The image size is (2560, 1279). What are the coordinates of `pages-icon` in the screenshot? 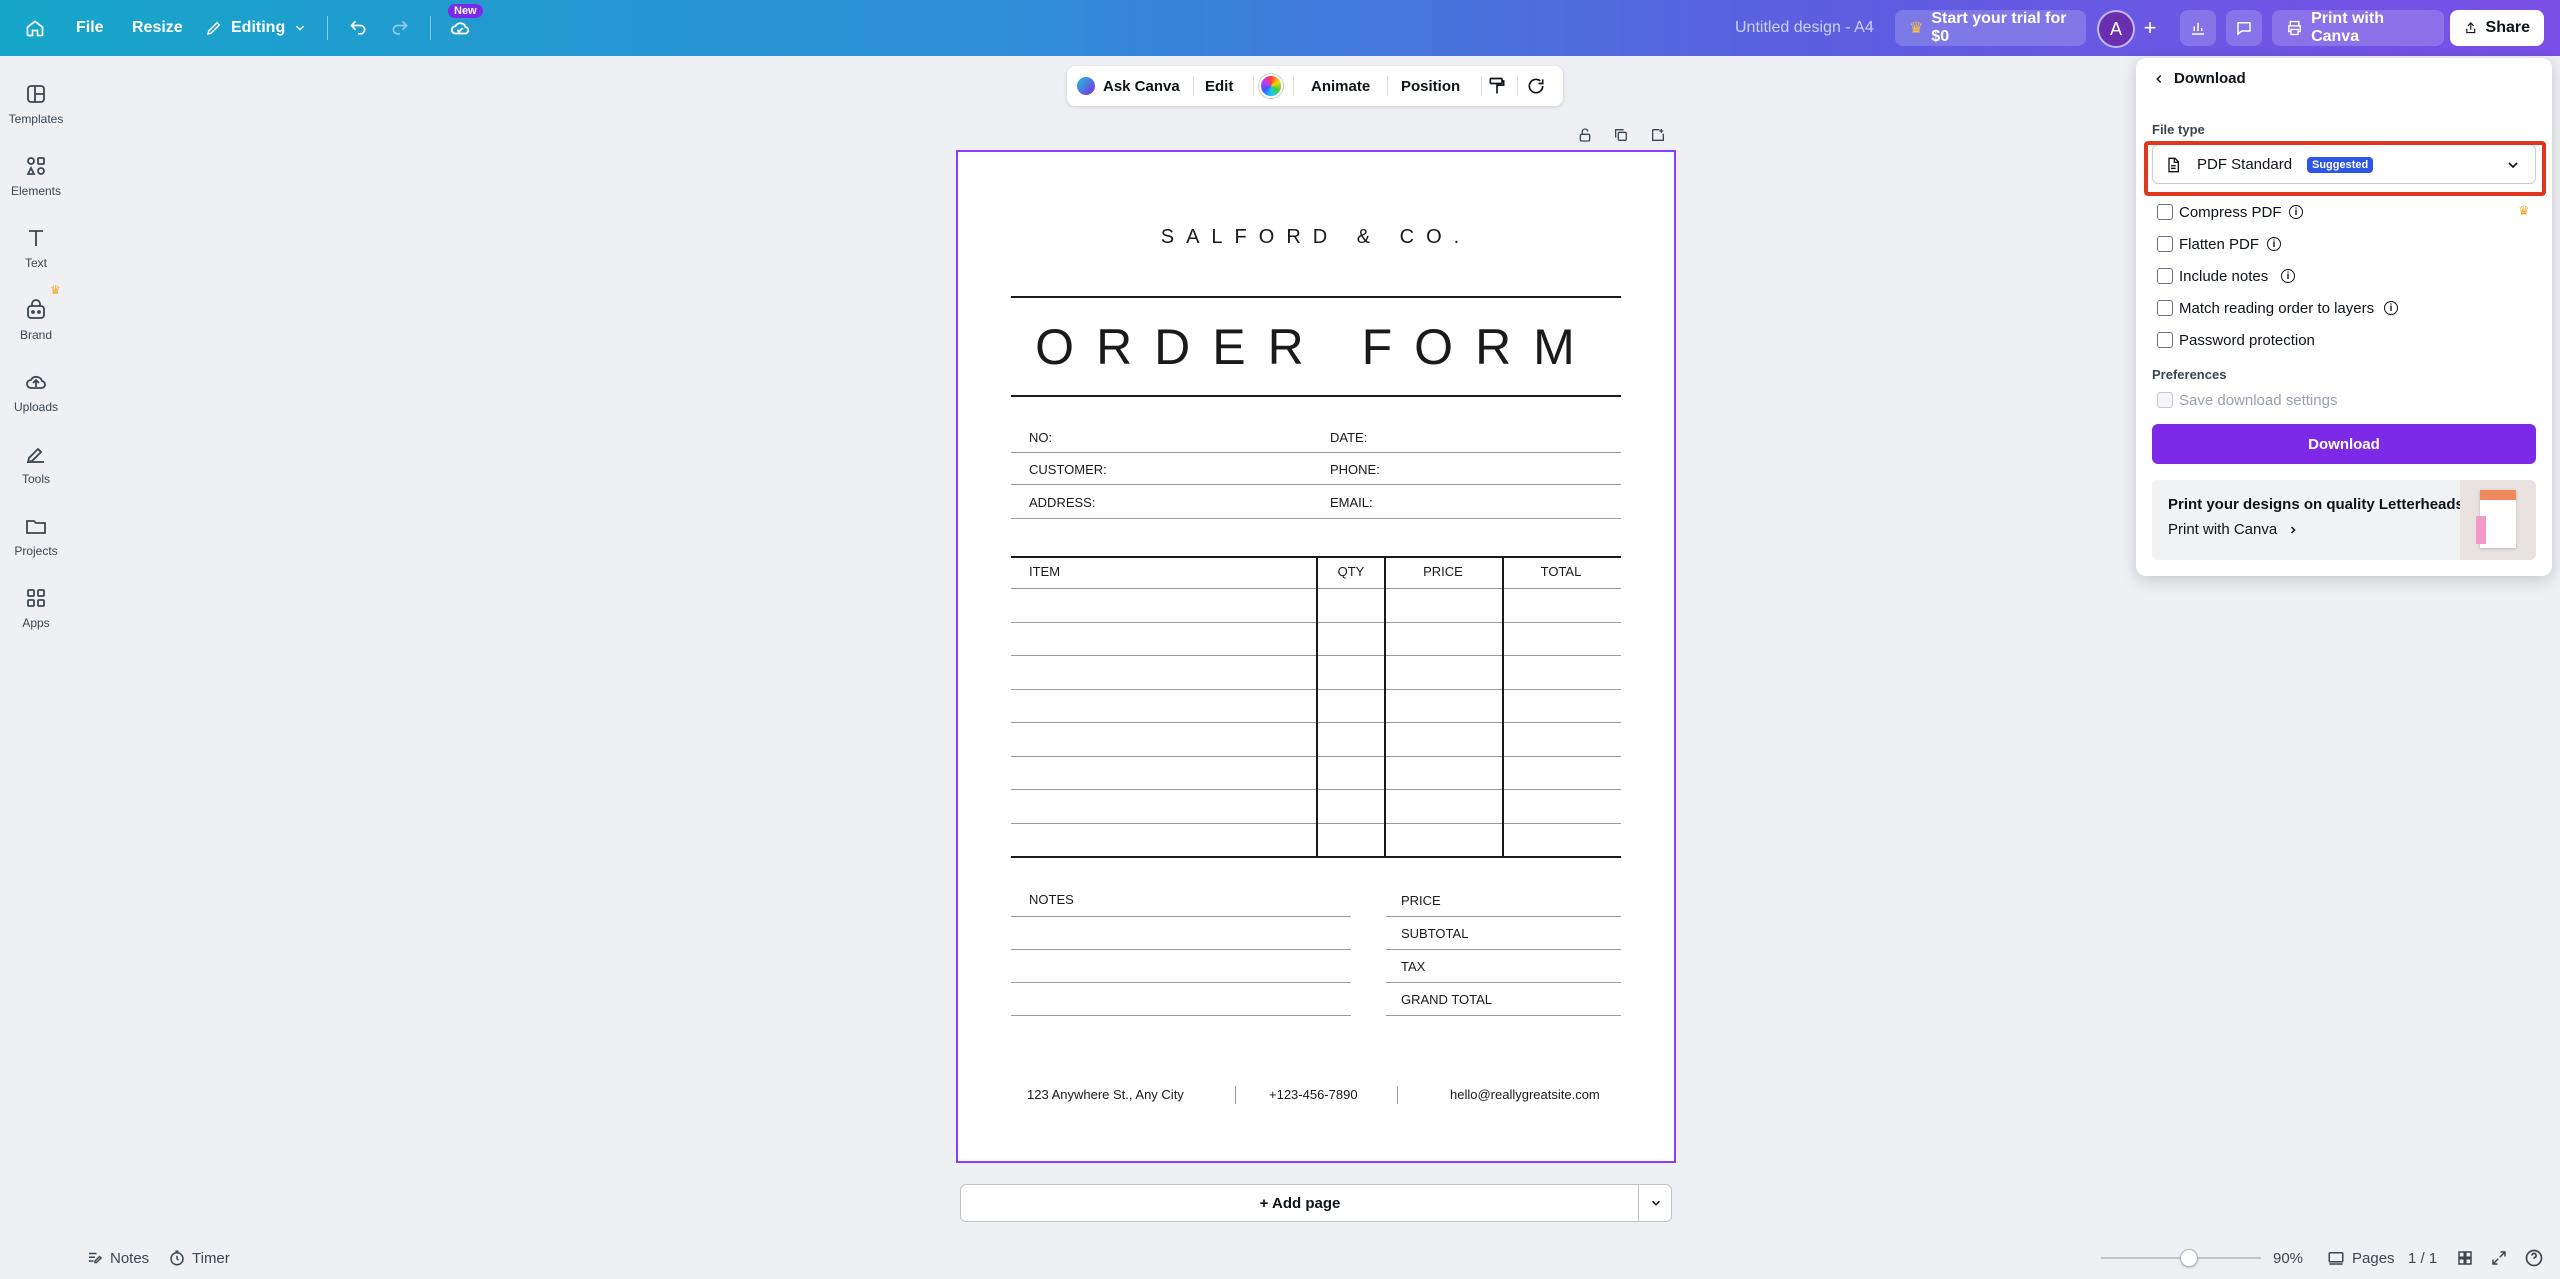 It's located at (2336, 1258).